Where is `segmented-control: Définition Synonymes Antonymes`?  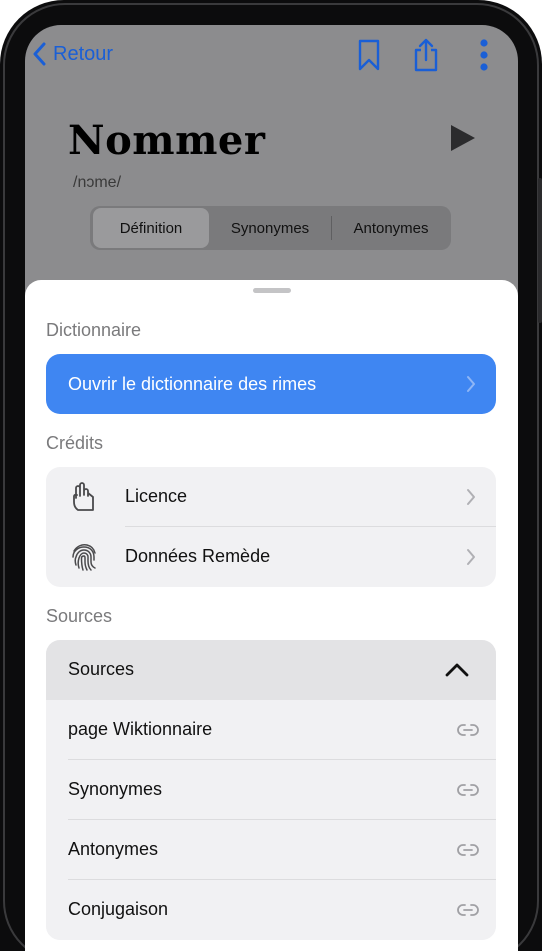 segmented-control: Définition Synonymes Antonymes is located at coordinates (270, 228).